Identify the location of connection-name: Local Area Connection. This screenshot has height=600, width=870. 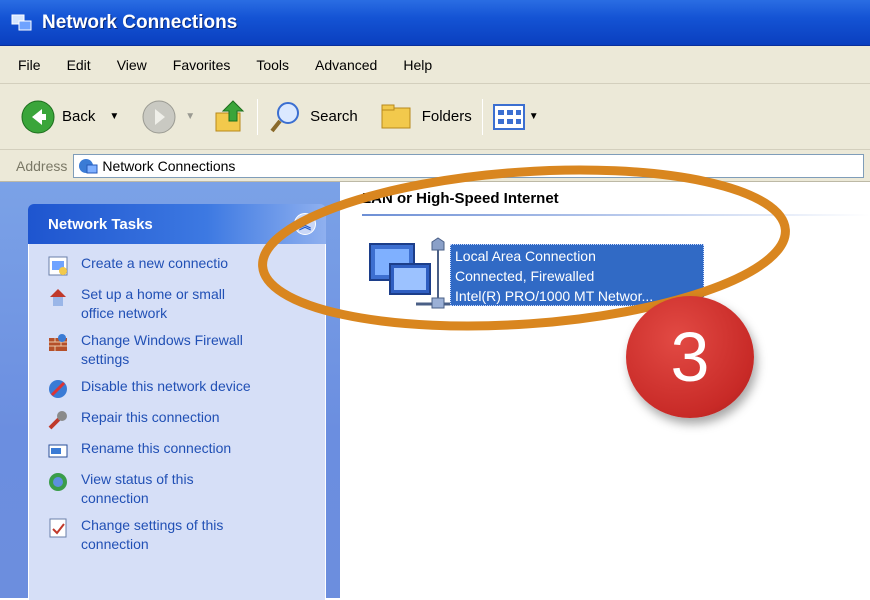
(525, 256).